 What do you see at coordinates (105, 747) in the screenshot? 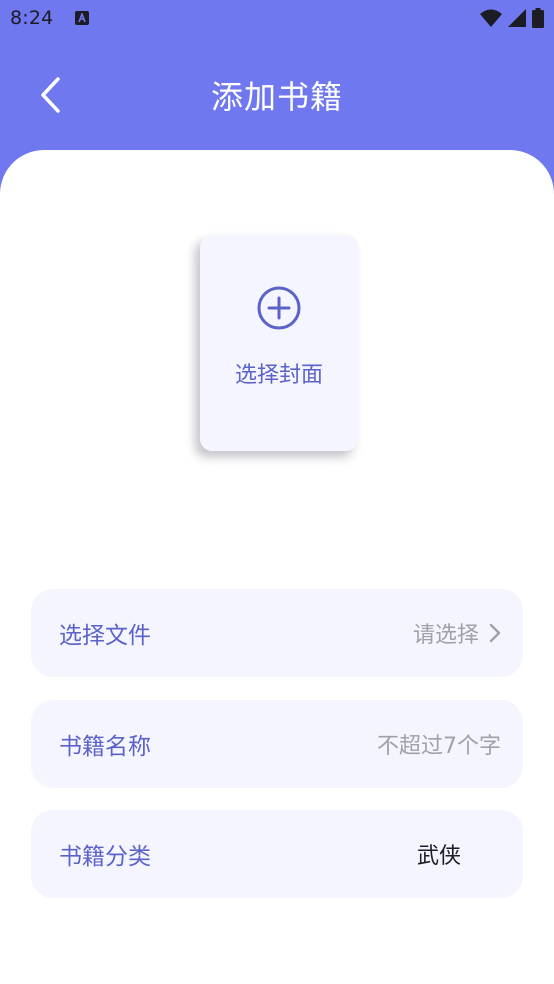
I see `book-name-label: 书籍名称` at bounding box center [105, 747].